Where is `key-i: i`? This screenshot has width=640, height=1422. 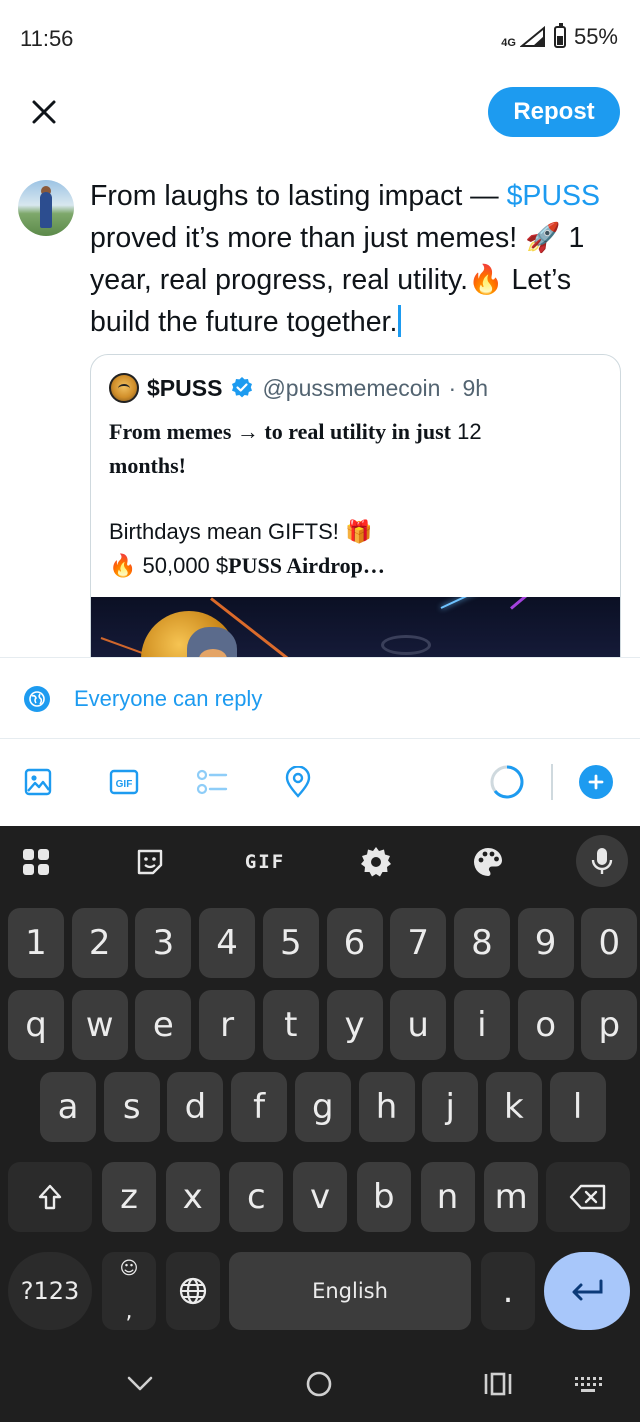 key-i: i is located at coordinates (481, 1025).